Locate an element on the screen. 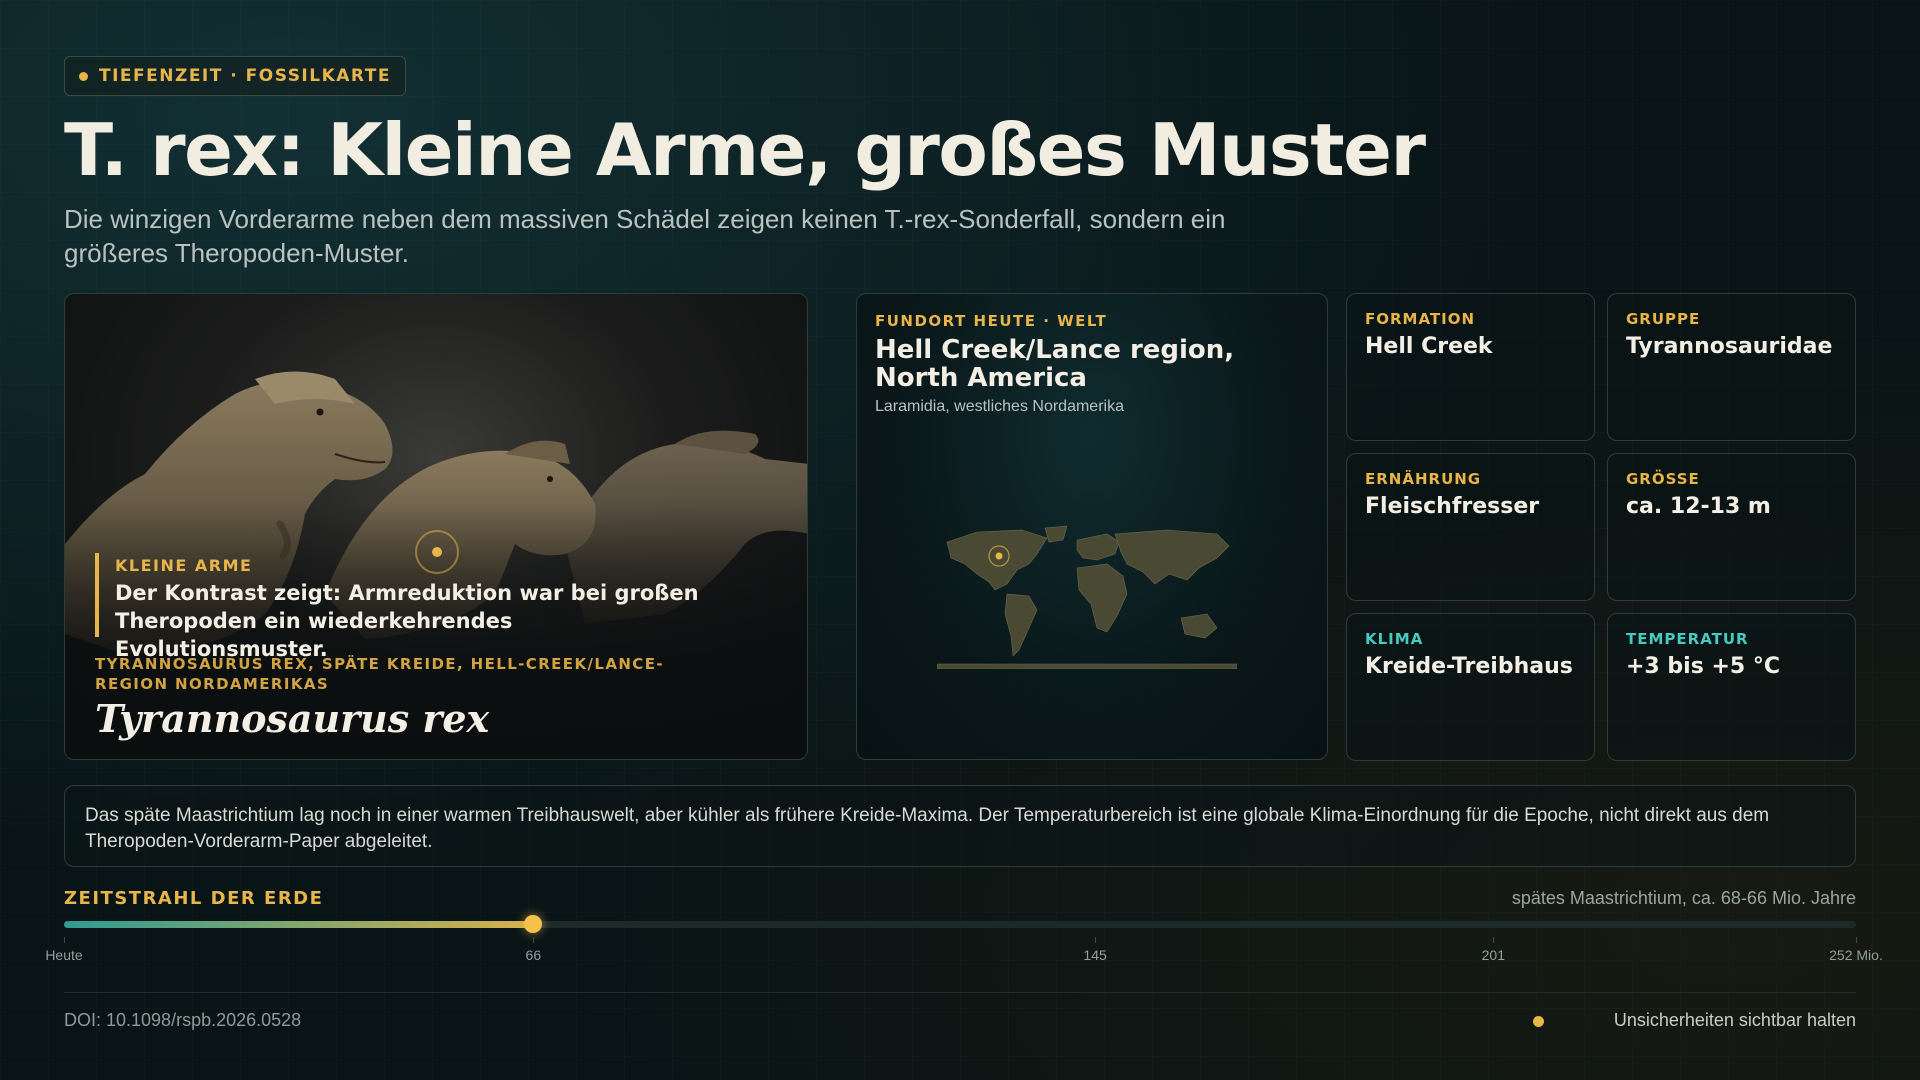  location-label: FUNDORT HEUTE · WELT is located at coordinates (991, 321).